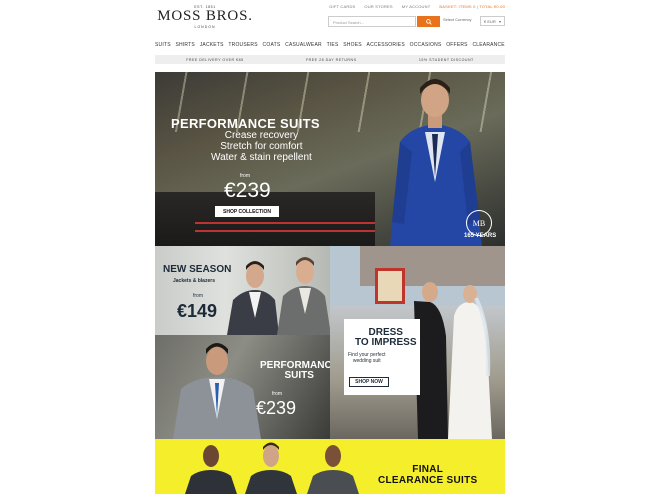 Image resolution: width=660 pixels, height=494 pixels. Describe the element at coordinates (366, 361) in the screenshot. I see `dress-sub-line2: wedding suit` at that location.